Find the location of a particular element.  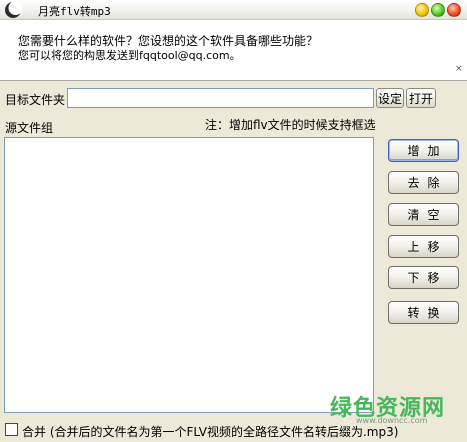

convert-button: 转换 is located at coordinates (423, 312).